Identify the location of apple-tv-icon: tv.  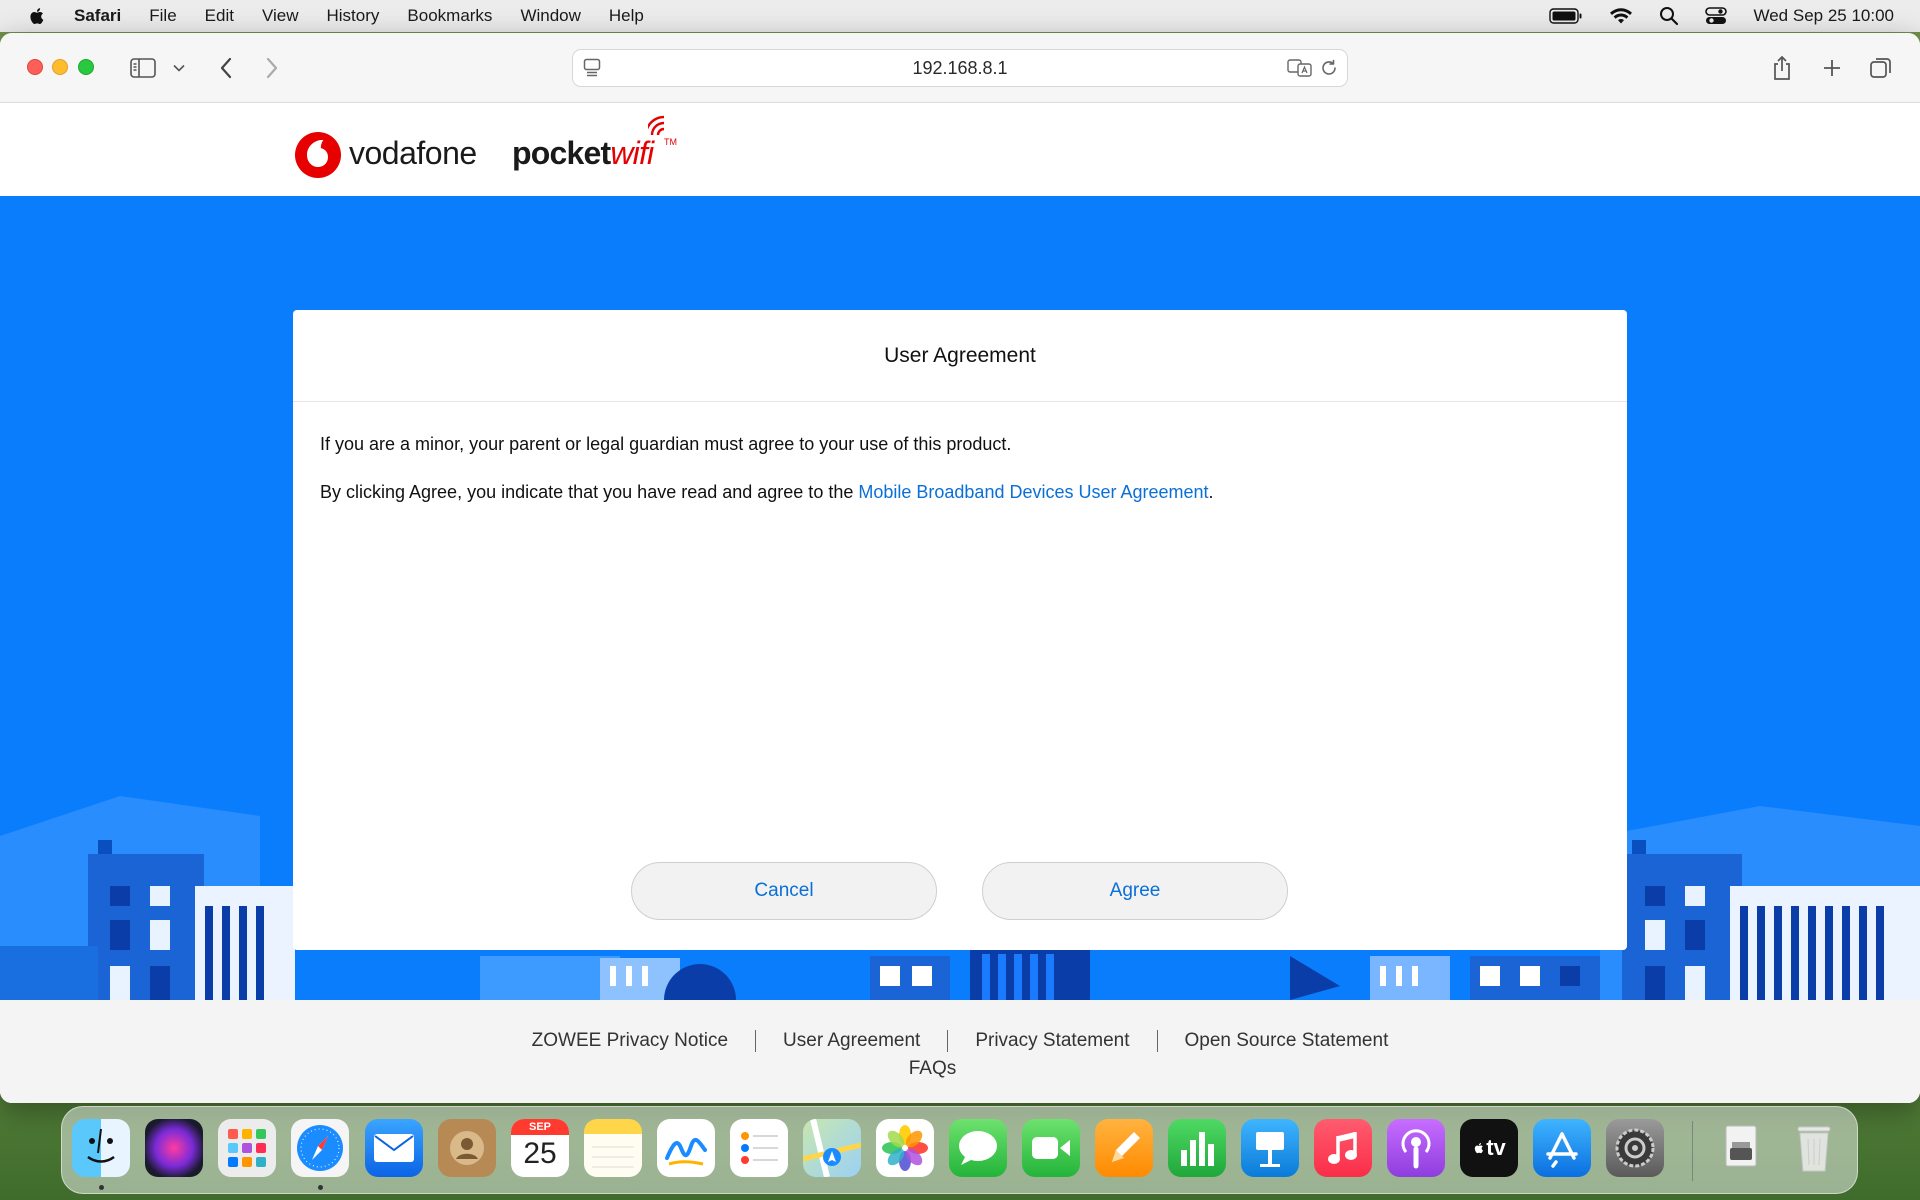
(1489, 1148).